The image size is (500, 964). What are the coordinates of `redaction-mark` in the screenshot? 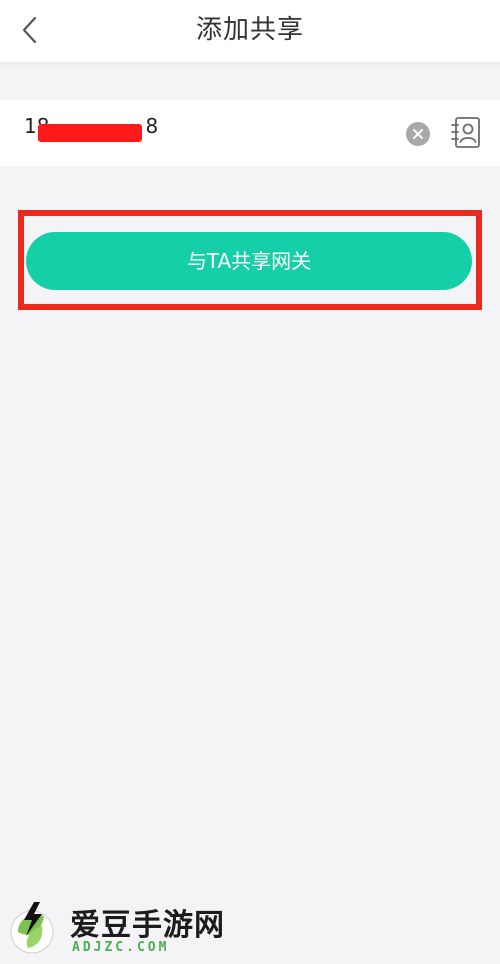 It's located at (90, 133).